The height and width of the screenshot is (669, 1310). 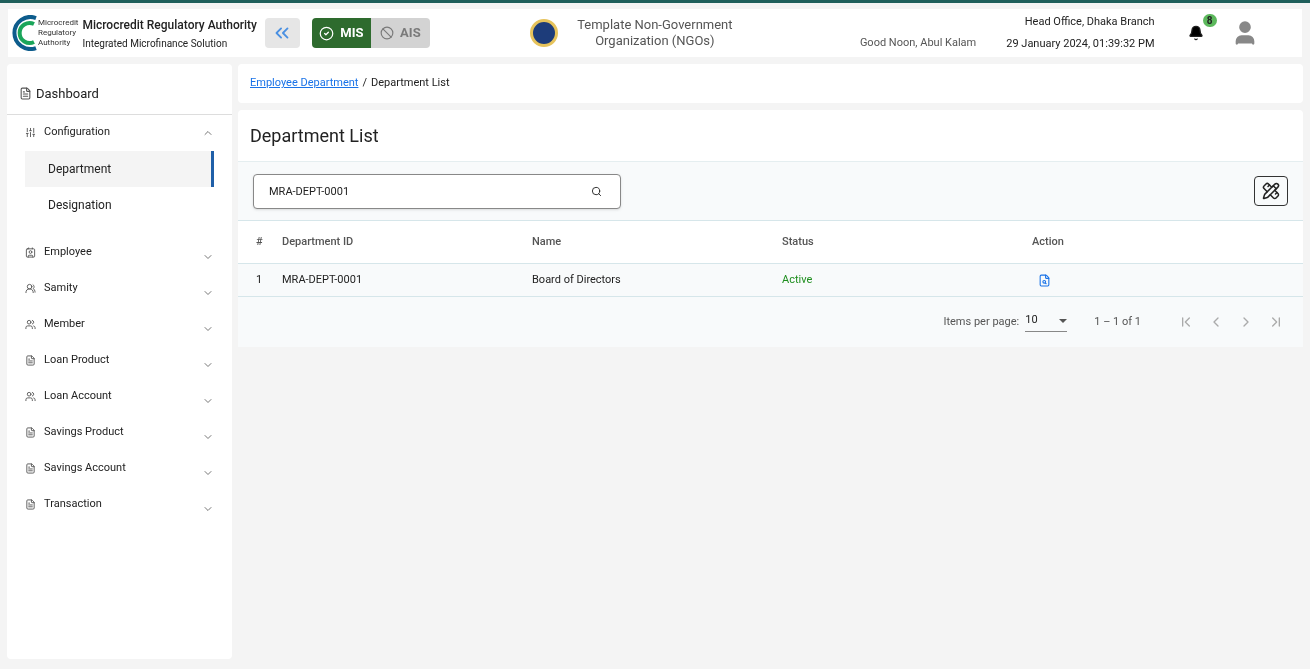 I want to click on date-time: 29 January 2024, 01:39:32 PM, so click(x=1080, y=43).